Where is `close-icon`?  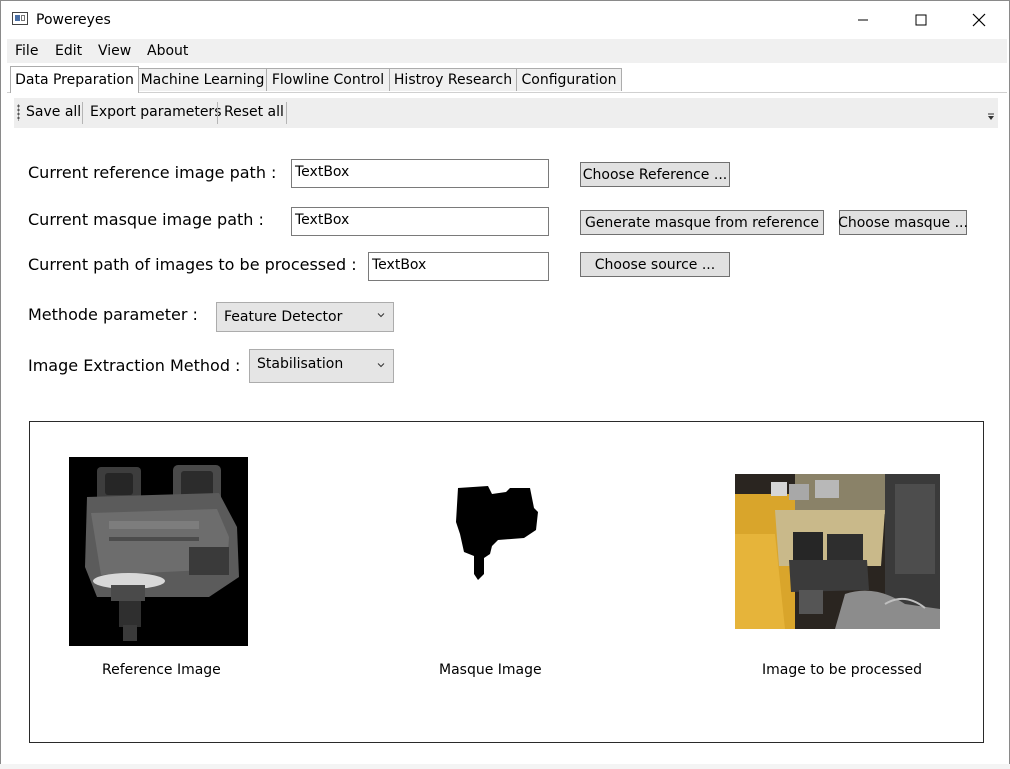
close-icon is located at coordinates (979, 20).